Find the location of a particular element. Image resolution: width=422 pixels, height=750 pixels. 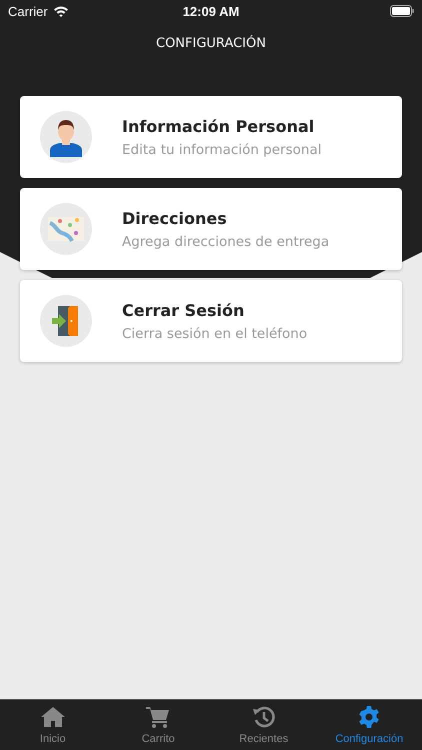

tab: Carrito is located at coordinates (158, 725).